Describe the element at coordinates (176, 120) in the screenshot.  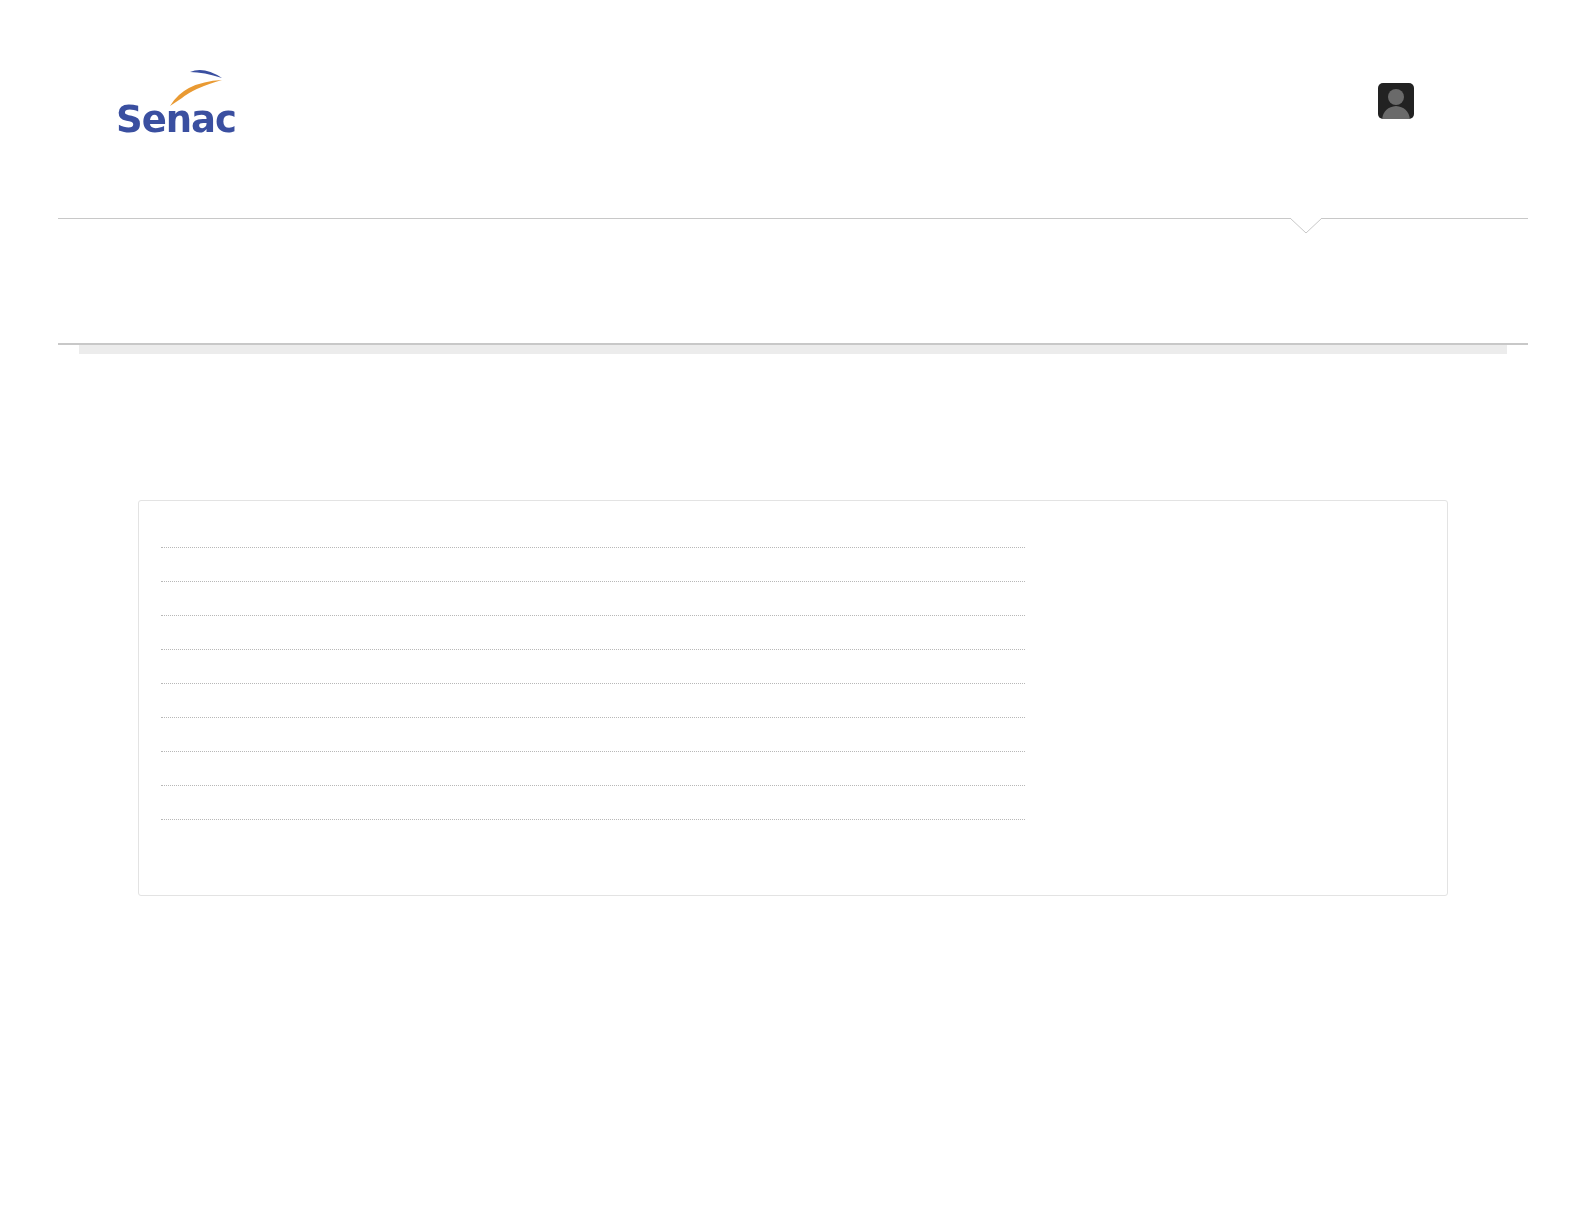
I see `logo-text: Senac` at that location.